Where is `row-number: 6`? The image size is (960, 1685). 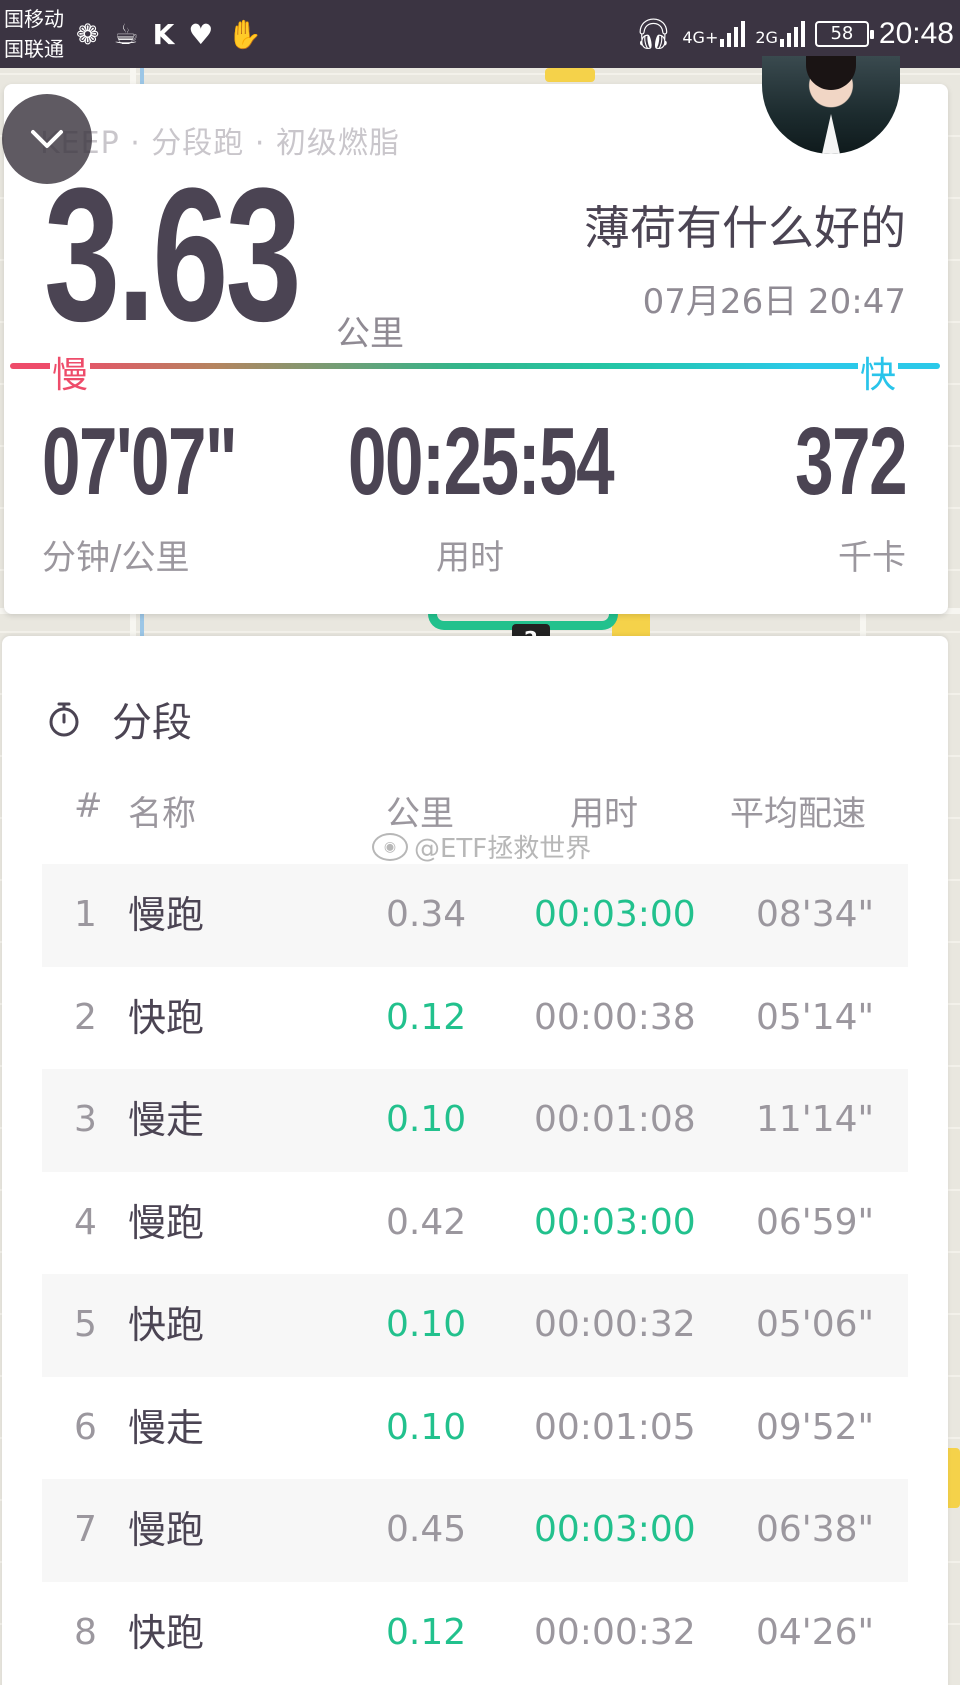
row-number: 6 is located at coordinates (85, 1427).